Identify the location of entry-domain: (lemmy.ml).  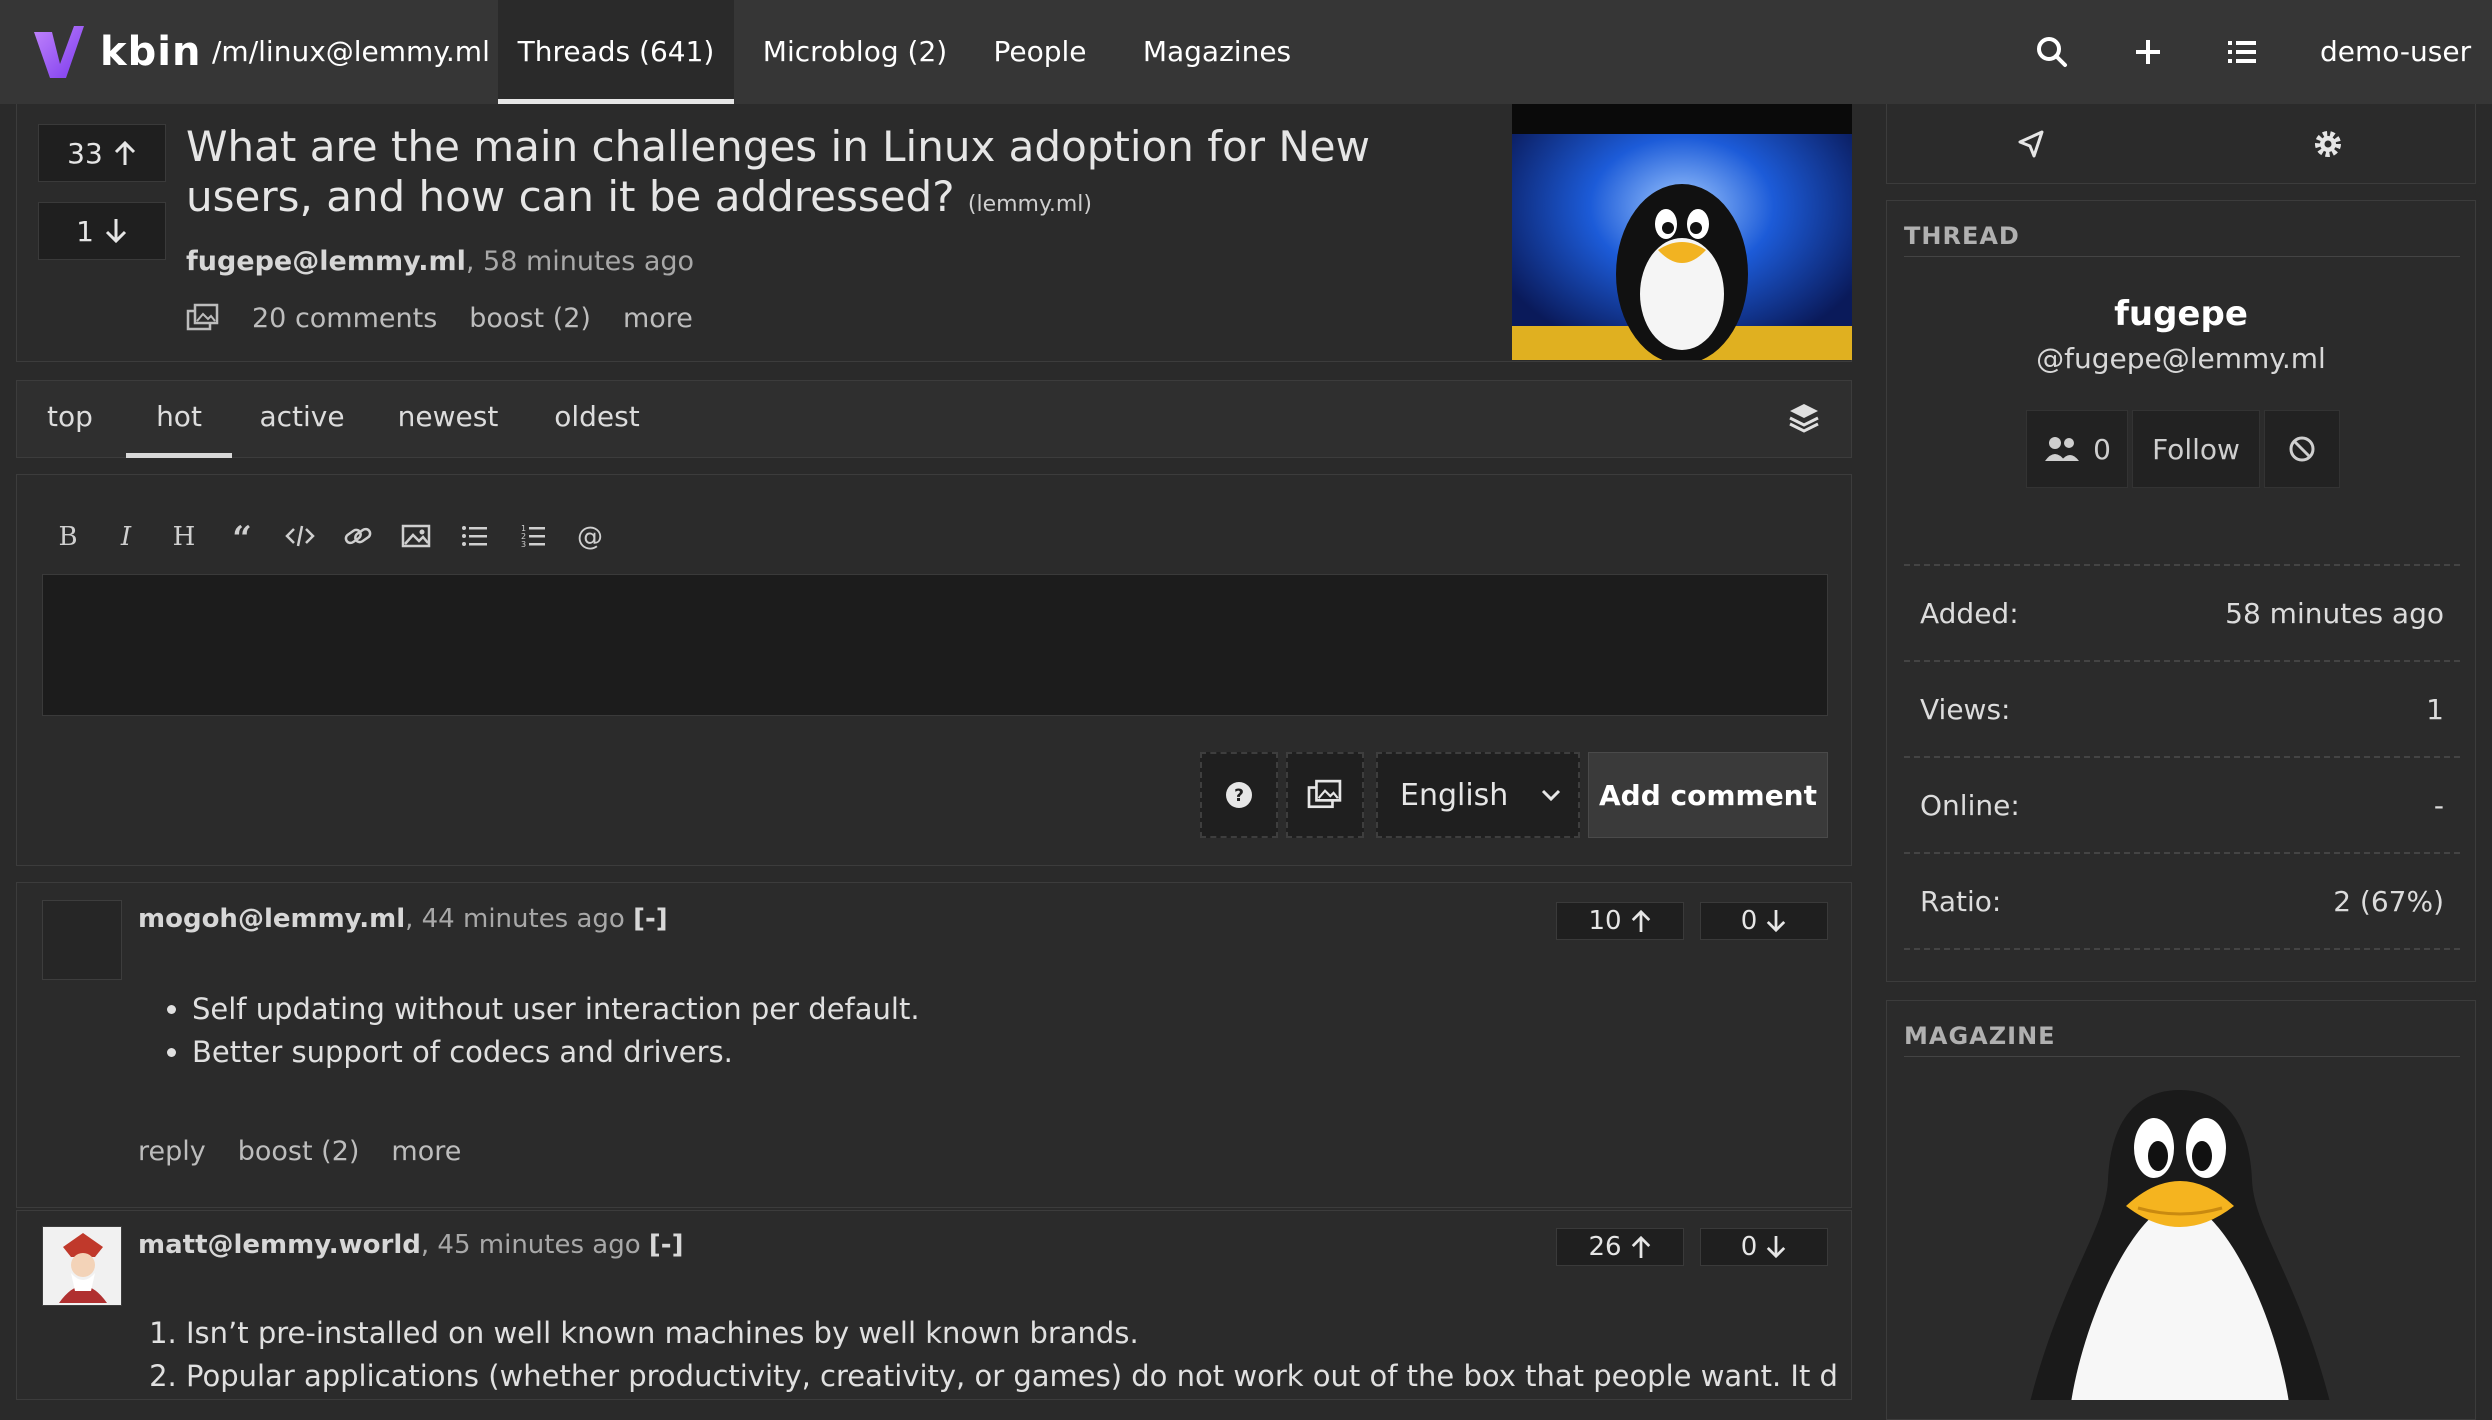
(1030, 204).